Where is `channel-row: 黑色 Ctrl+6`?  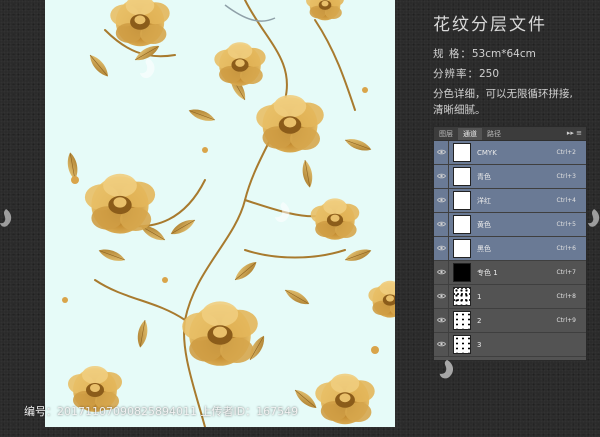
channel-row: 黑色 Ctrl+6 is located at coordinates (510, 249).